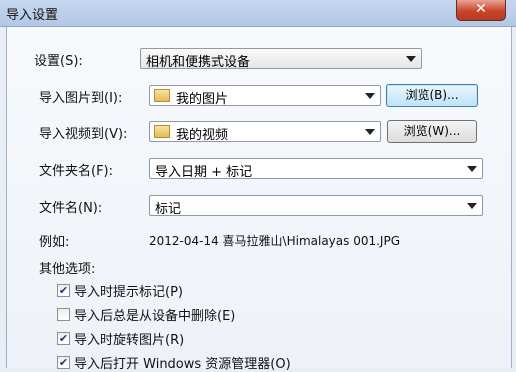 The height and width of the screenshot is (372, 516). What do you see at coordinates (76, 171) in the screenshot?
I see `folder-name-label: 文件夹名(F):` at bounding box center [76, 171].